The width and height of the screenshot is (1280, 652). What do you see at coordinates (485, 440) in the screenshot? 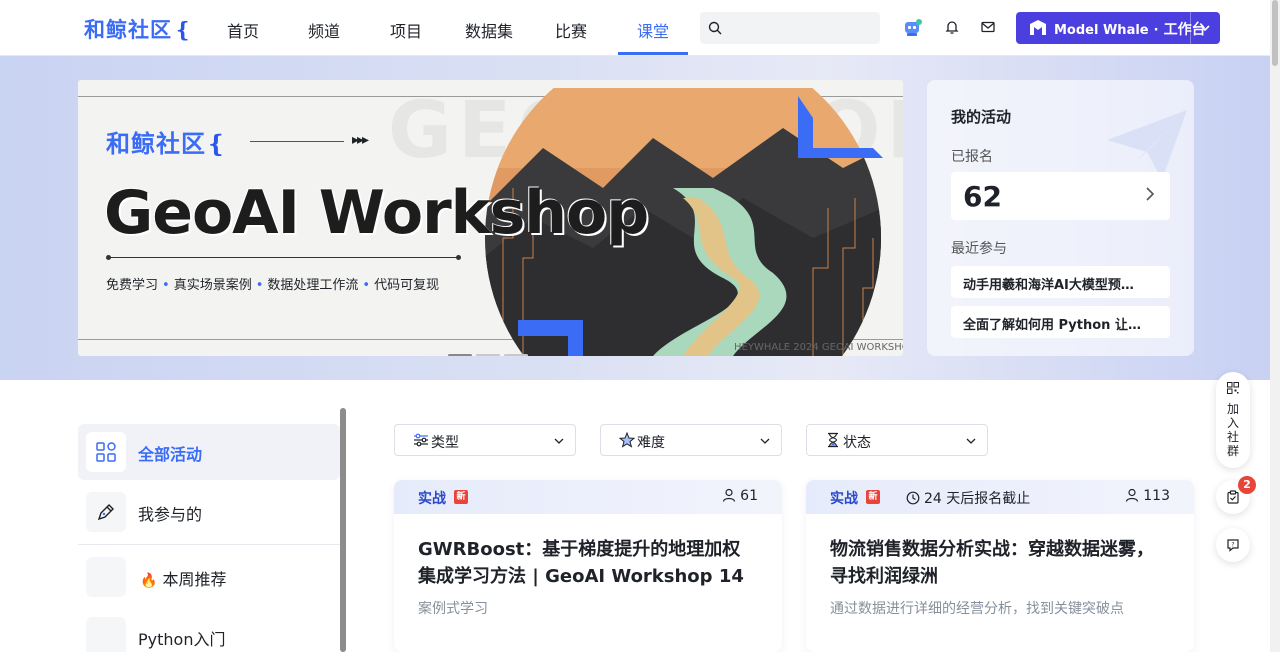
I see `filter-type: 类型` at bounding box center [485, 440].